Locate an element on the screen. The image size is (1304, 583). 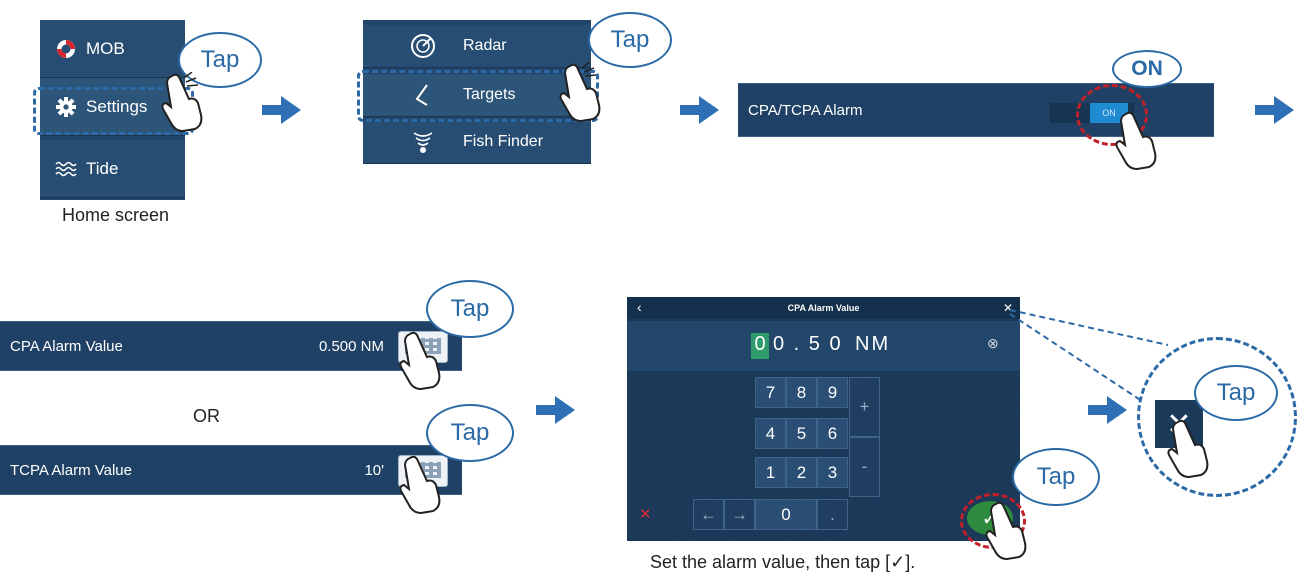
key-4: 4 is located at coordinates (770, 433).